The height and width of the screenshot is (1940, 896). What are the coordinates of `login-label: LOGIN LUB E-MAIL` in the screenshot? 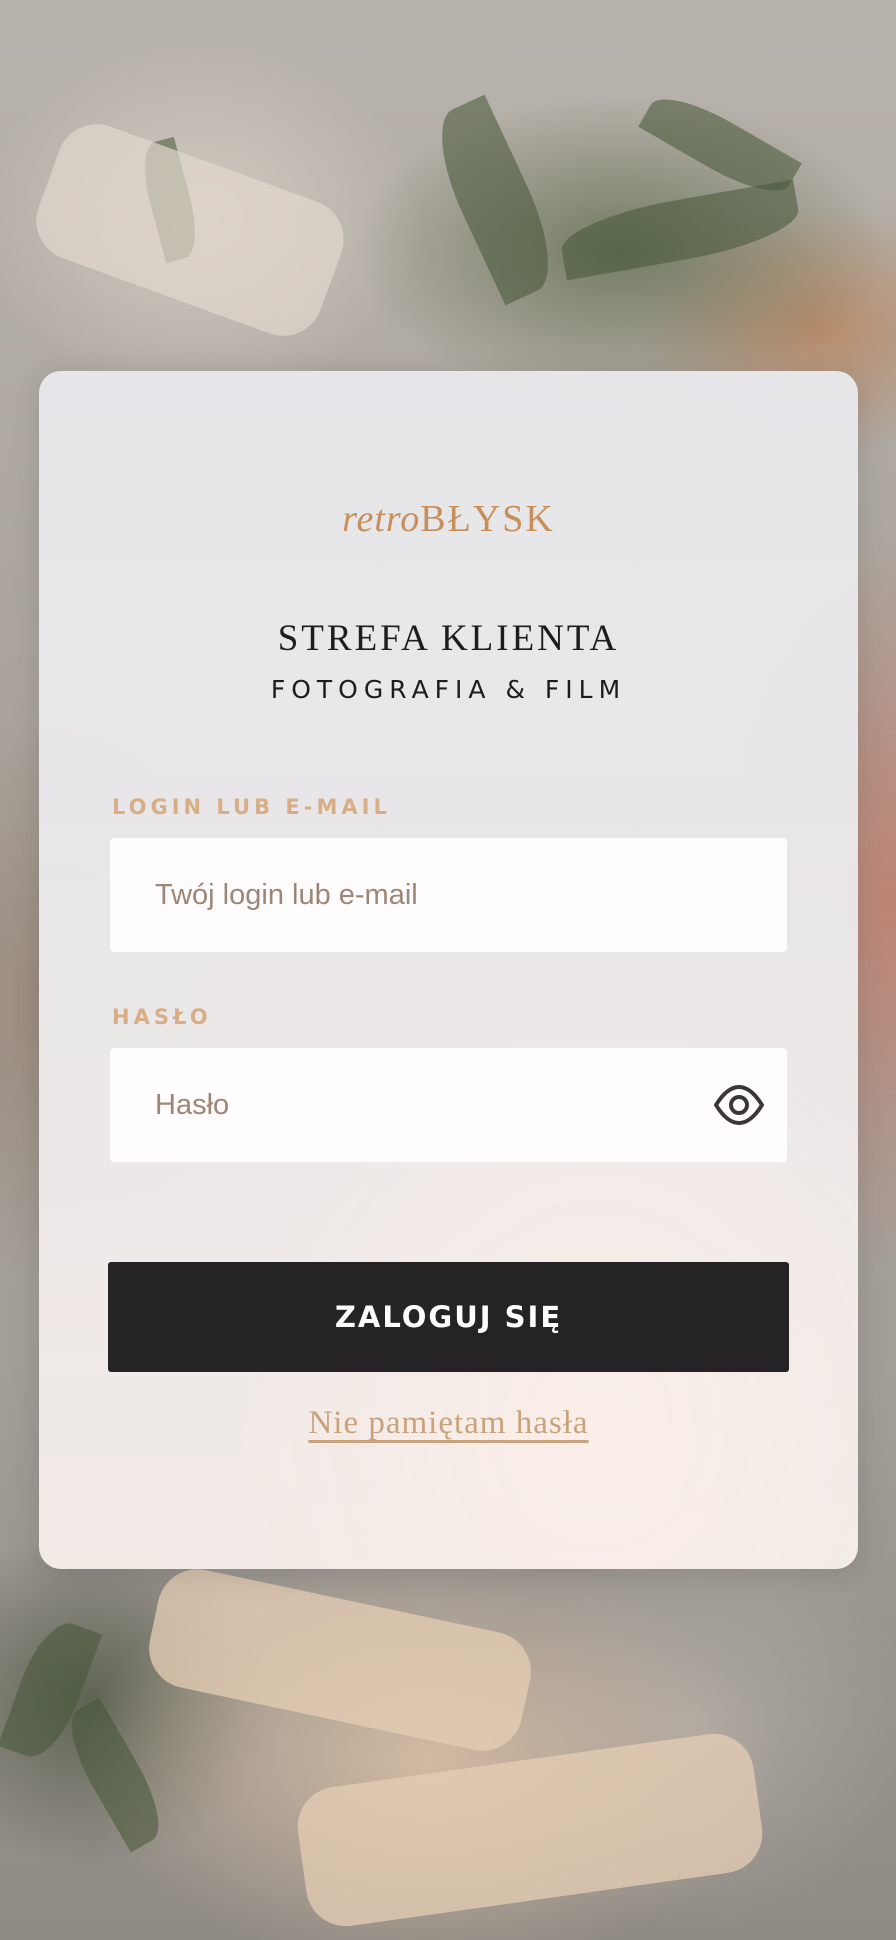 It's located at (251, 807).